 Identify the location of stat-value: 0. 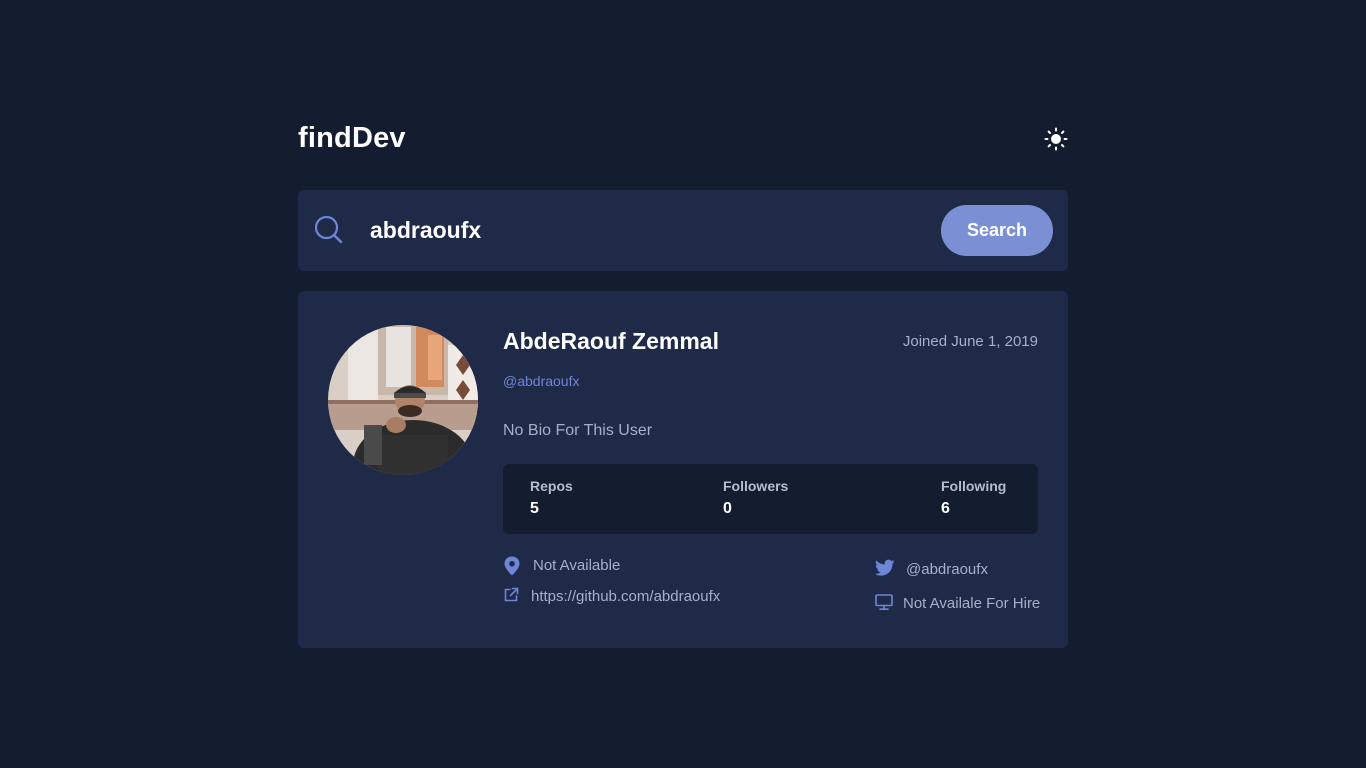
(727, 508).